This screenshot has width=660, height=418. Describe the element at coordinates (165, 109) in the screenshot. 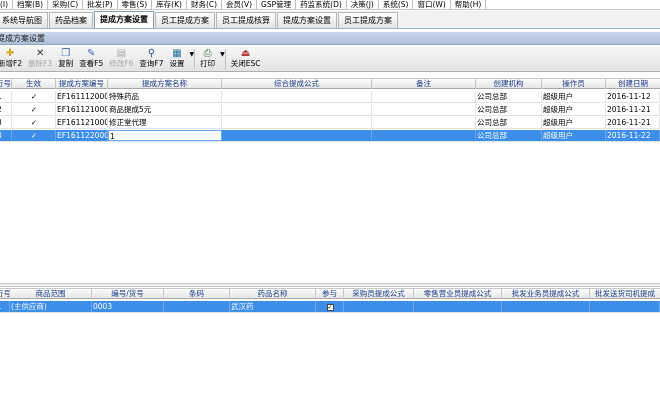

I see `scheme-name-cell: 商品提成5元` at that location.